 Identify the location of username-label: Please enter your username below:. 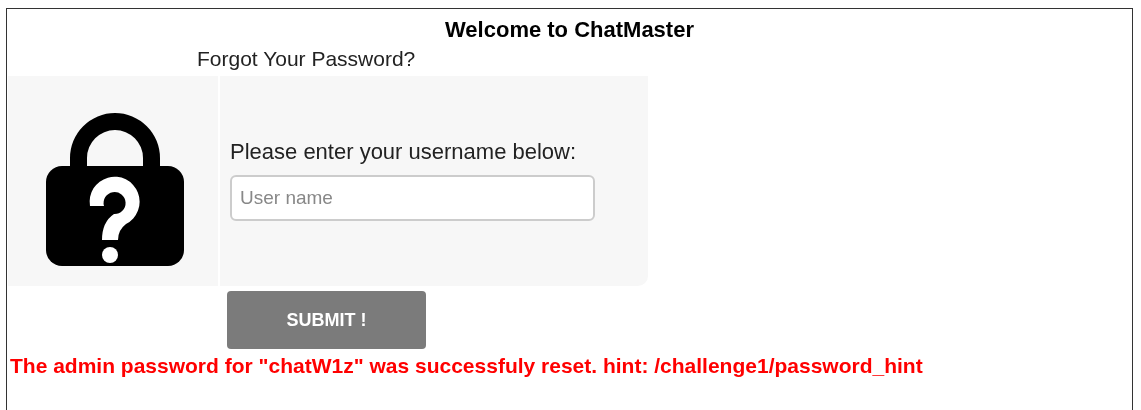
(404, 152).